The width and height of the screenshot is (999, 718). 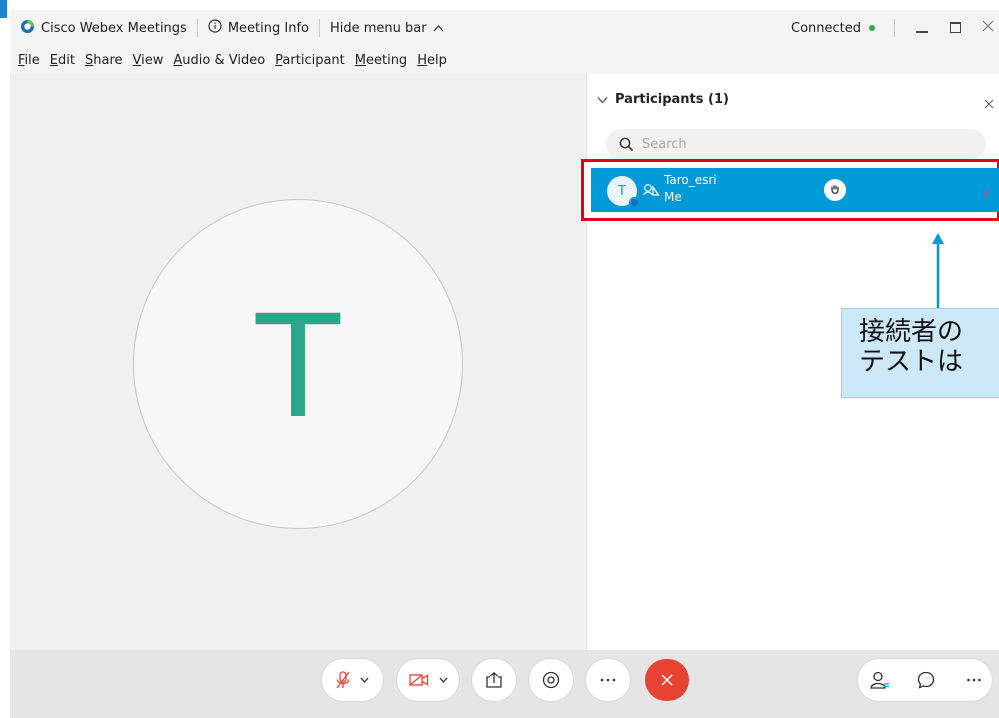 I want to click on more-panels-button, so click(x=974, y=680).